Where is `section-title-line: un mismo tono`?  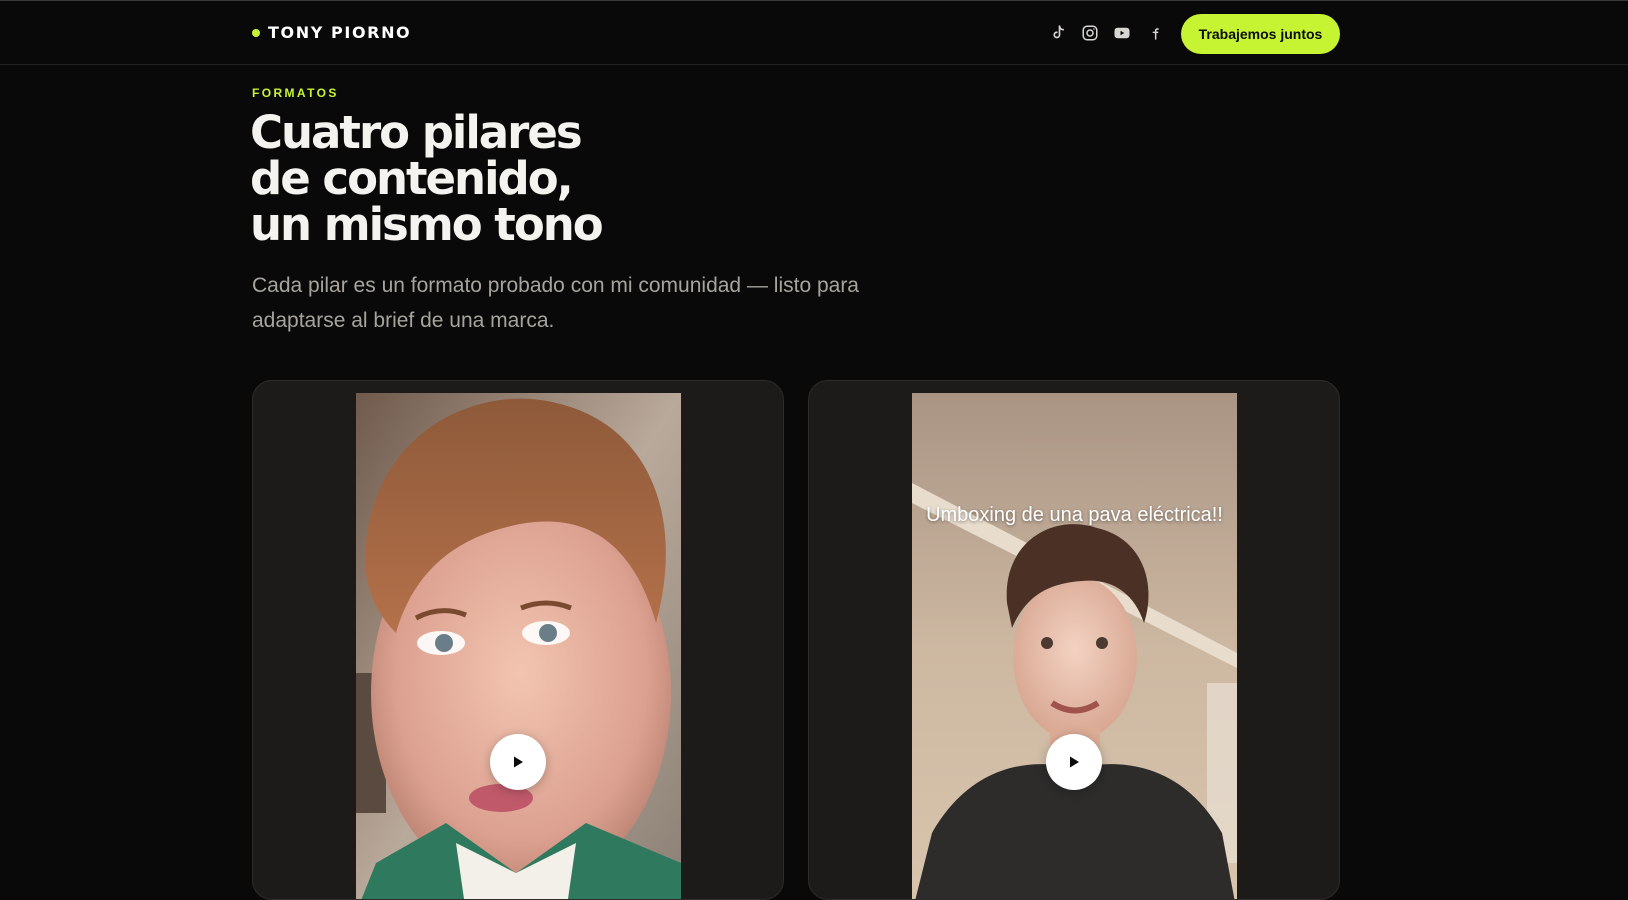 section-title-line: un mismo tono is located at coordinates (427, 224).